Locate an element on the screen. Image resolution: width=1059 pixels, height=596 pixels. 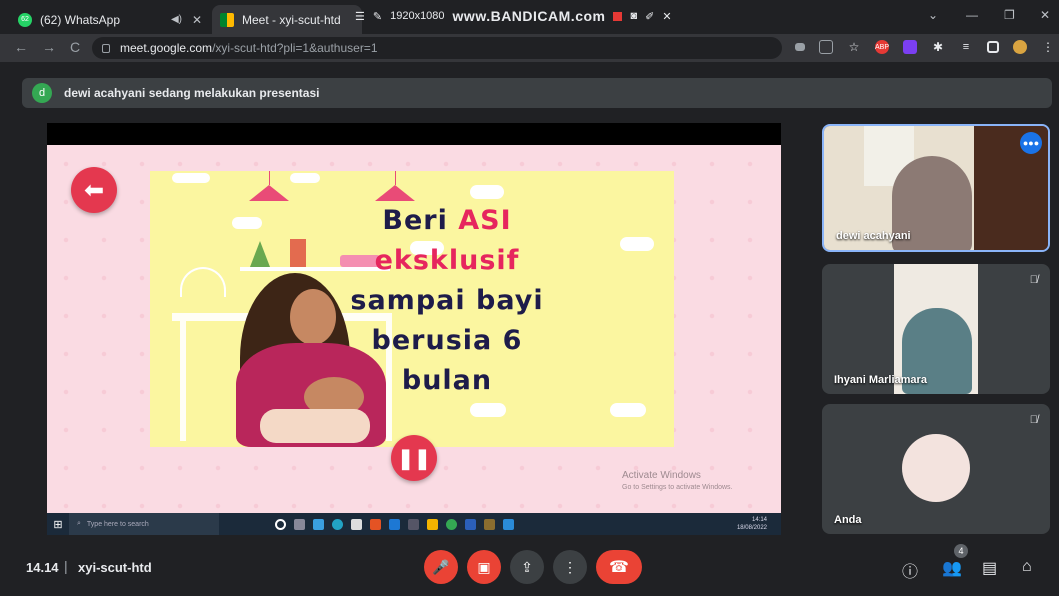
camera-icon is located at coordinates (800, 47).